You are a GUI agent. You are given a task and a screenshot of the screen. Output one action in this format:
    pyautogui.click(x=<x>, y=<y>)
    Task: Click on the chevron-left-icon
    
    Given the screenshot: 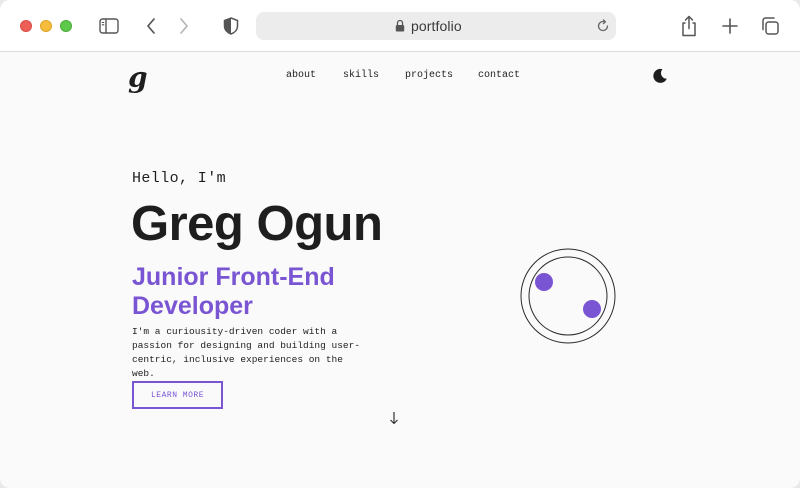 What is the action you would take?
    pyautogui.click(x=151, y=26)
    